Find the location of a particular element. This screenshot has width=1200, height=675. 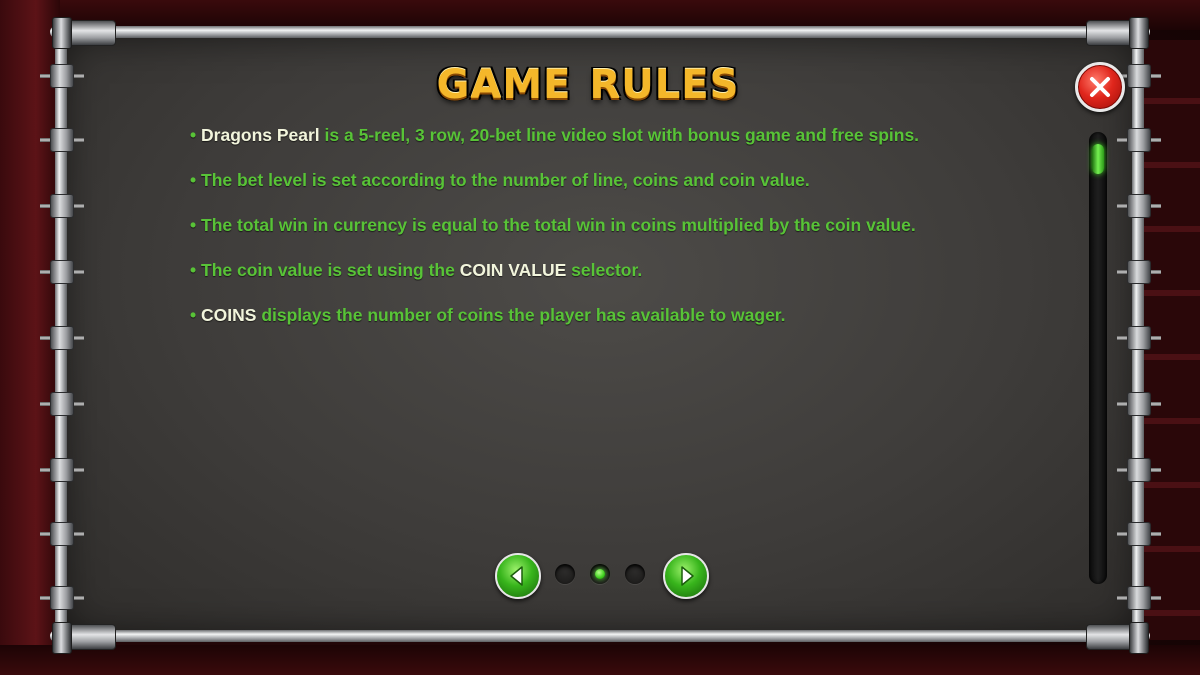

rule-highlight: COIN VALUE is located at coordinates (513, 270).